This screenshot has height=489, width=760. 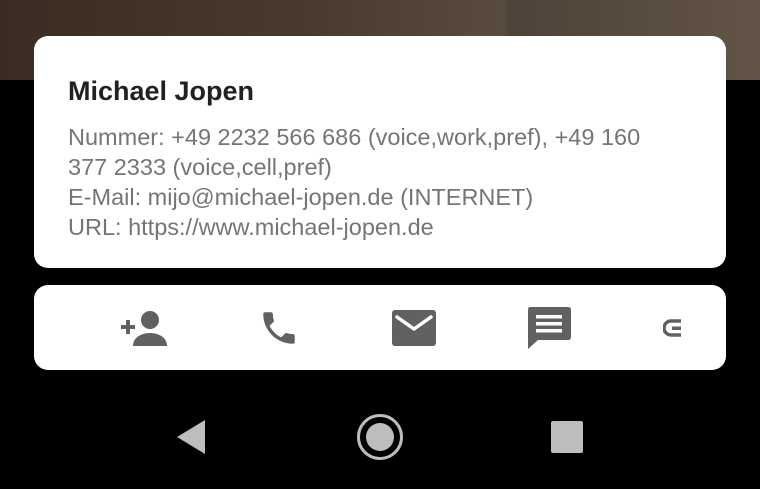 I want to click on message-button, so click(x=549, y=327).